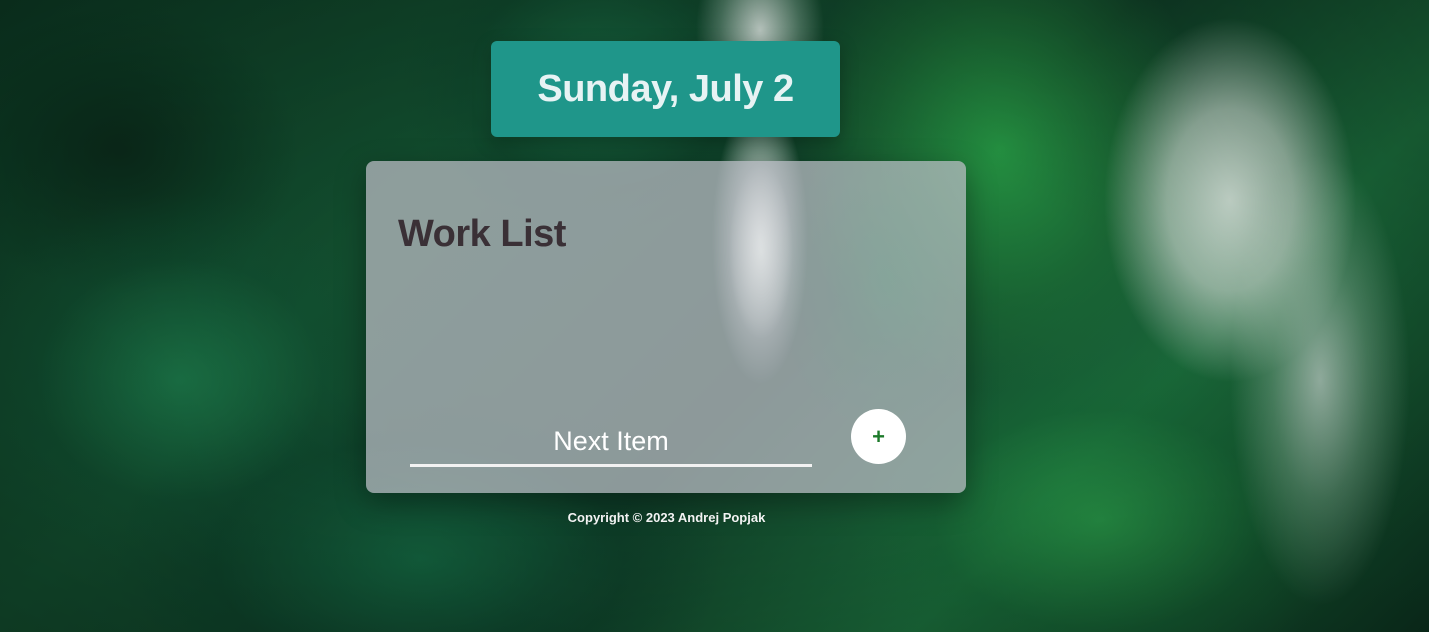 The image size is (1429, 632). Describe the element at coordinates (666, 517) in the screenshot. I see `footer-copyright: Copyright © 2023 Andrej Popjak` at that location.